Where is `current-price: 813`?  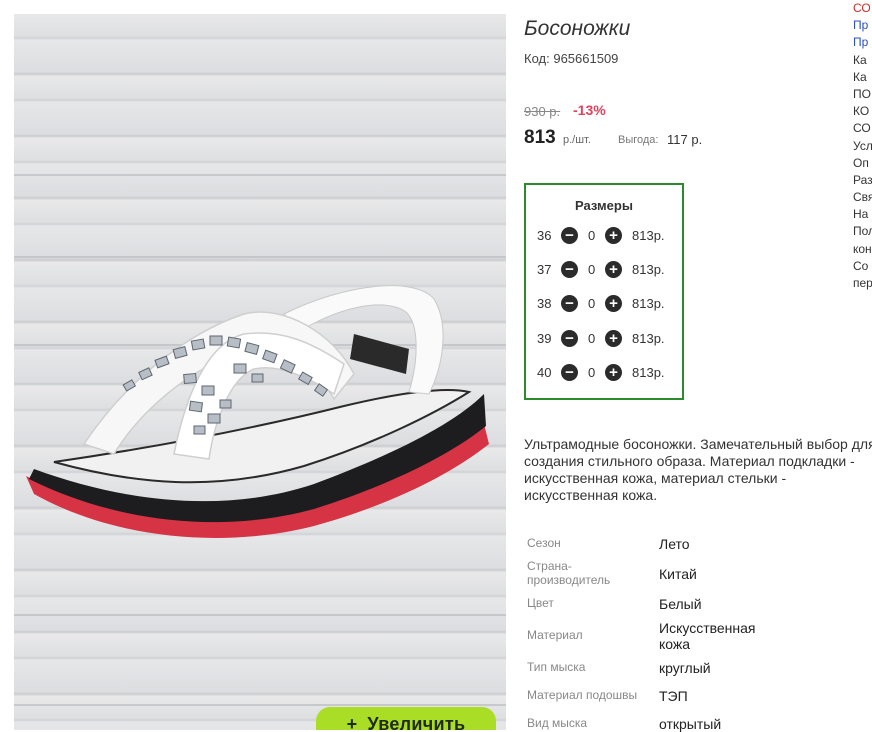 current-price: 813 is located at coordinates (540, 137).